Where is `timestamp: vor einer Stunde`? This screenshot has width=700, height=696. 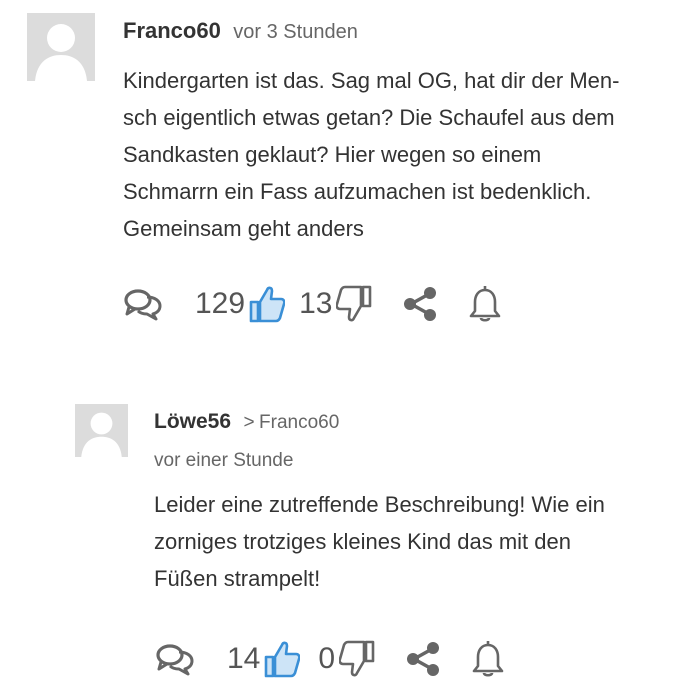 timestamp: vor einer Stunde is located at coordinates (224, 460).